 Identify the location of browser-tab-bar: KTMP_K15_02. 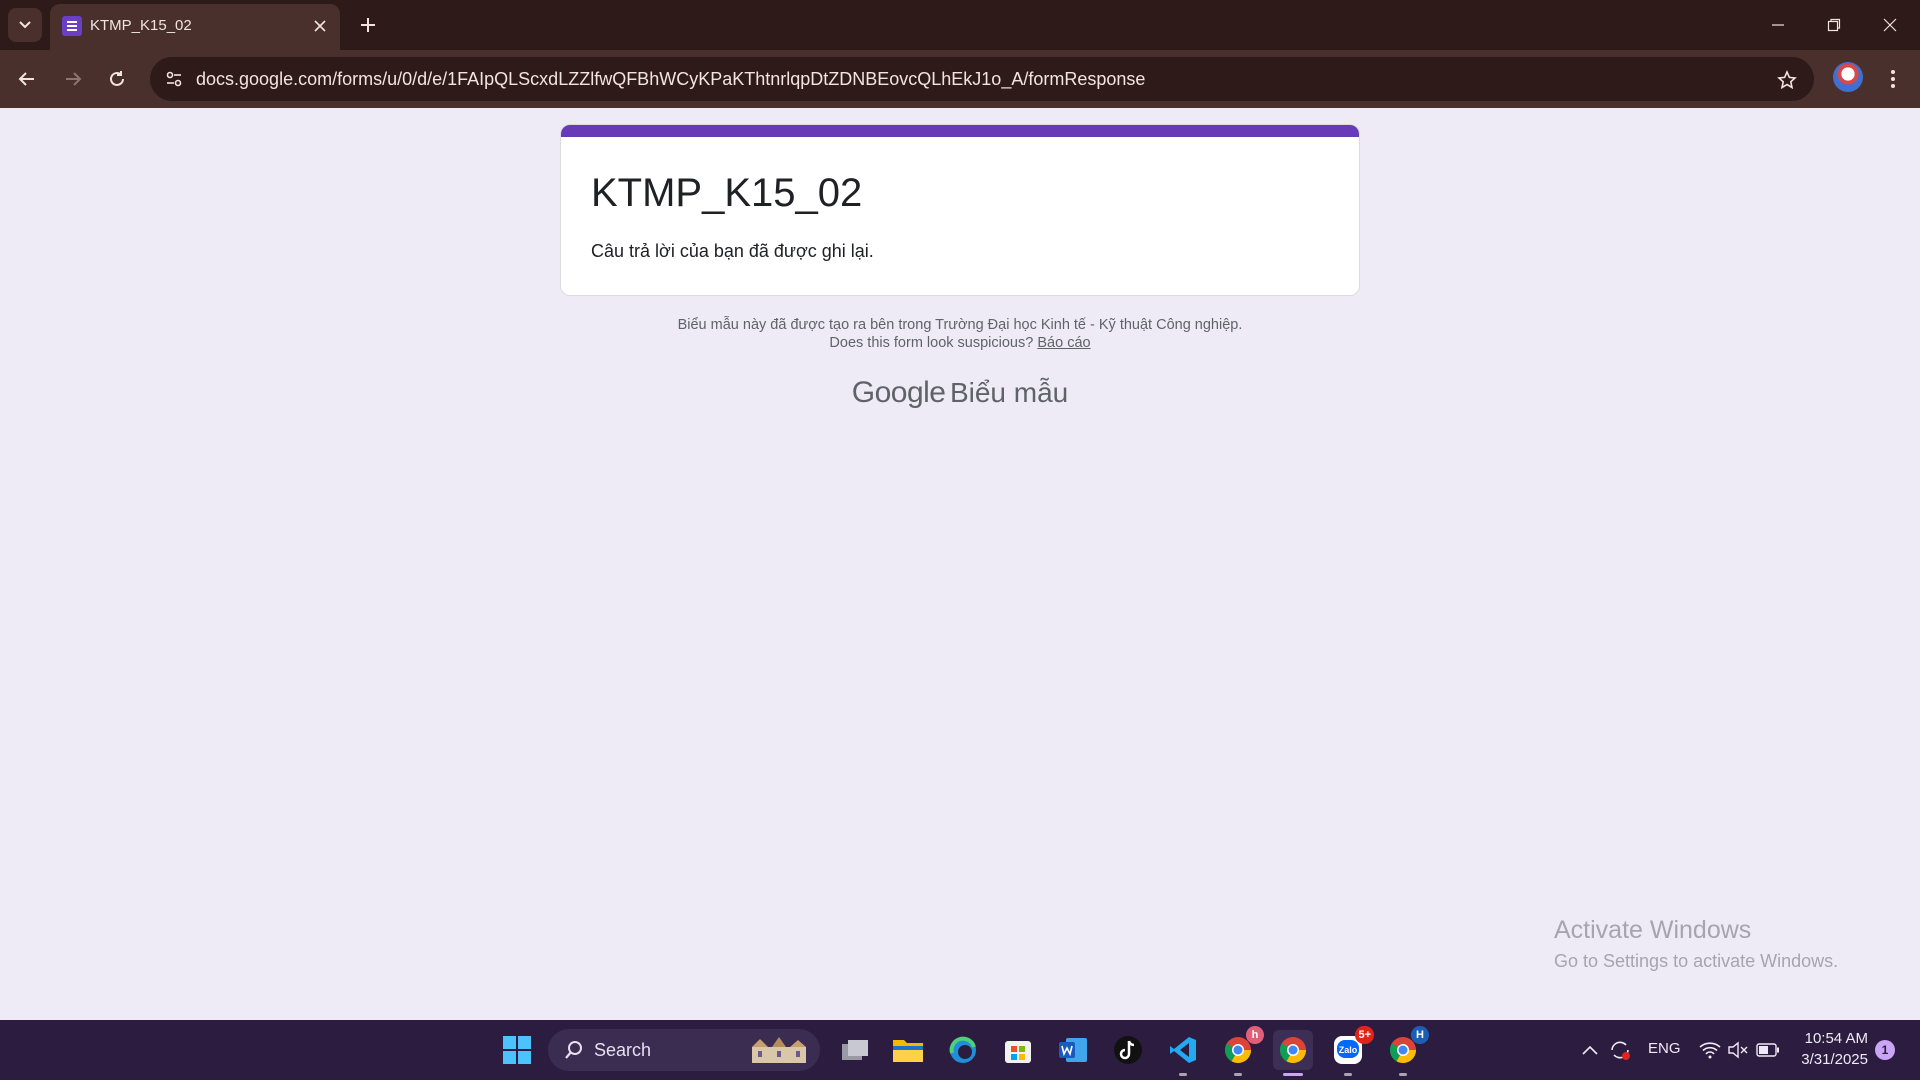
(960, 25).